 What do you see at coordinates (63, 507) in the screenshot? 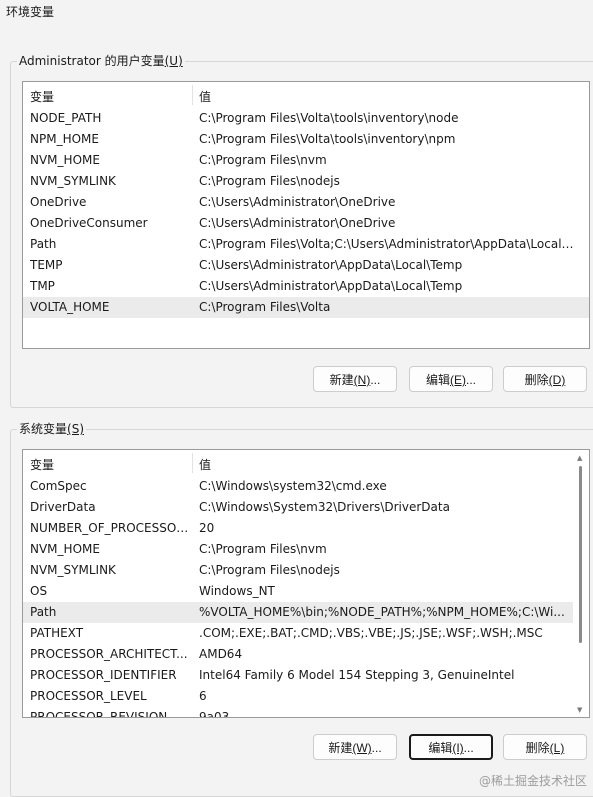
I see `variable-name: DriverData` at bounding box center [63, 507].